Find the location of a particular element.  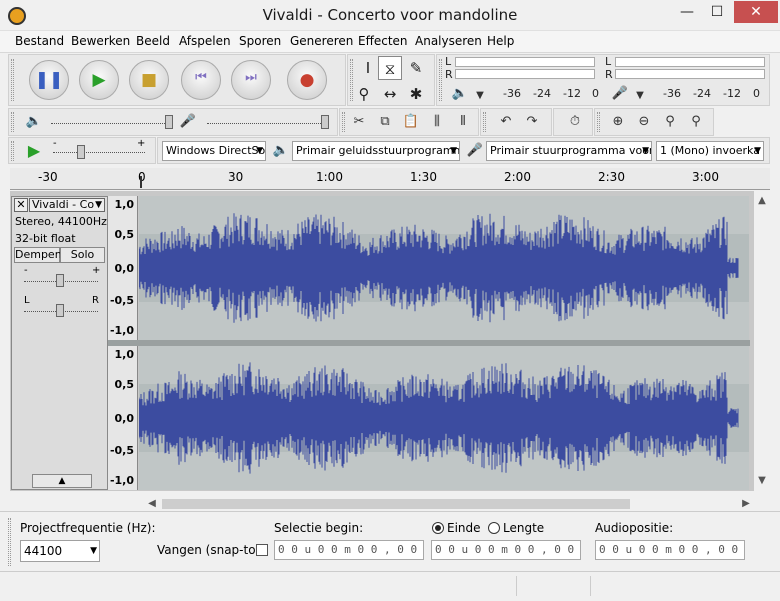

cut-icon: ✂ is located at coordinates (359, 122).